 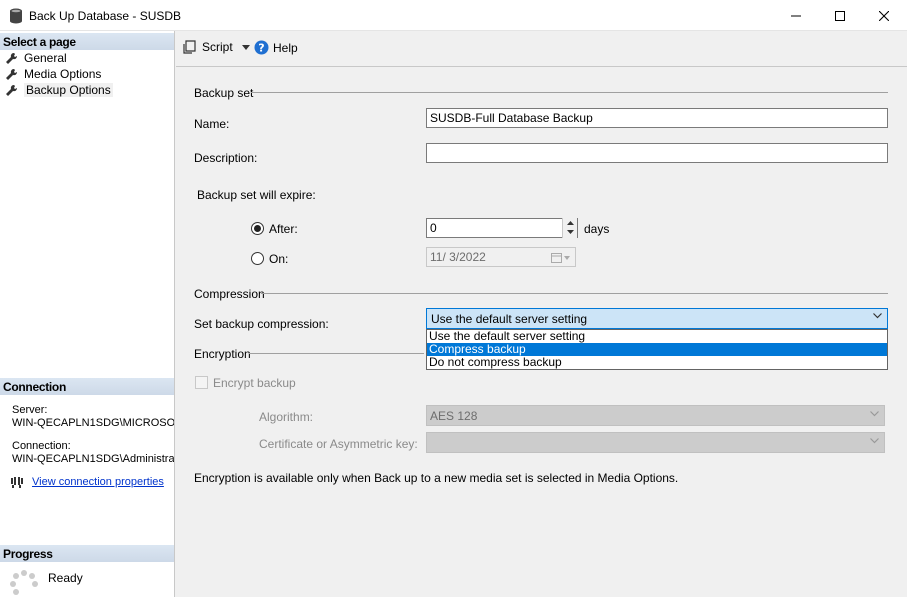 I want to click on algorithm-combo: AES 128, so click(x=655, y=415).